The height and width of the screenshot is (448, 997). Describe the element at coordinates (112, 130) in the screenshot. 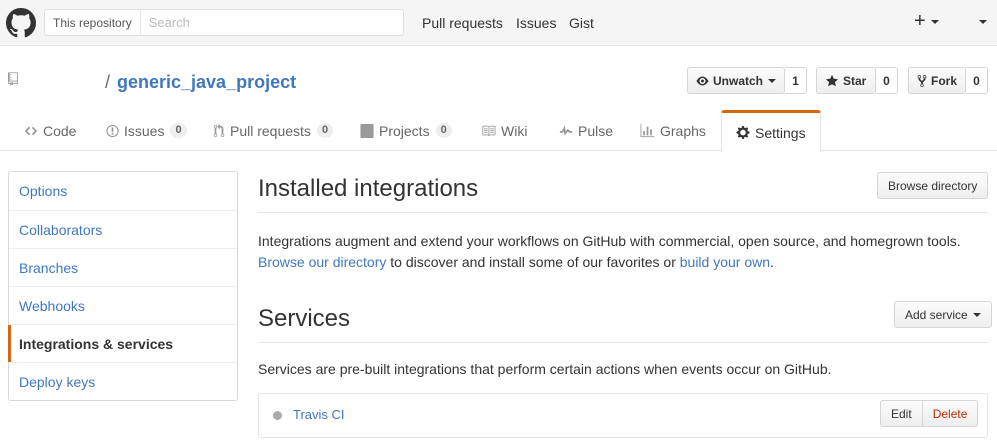

I see `issue-icon` at that location.